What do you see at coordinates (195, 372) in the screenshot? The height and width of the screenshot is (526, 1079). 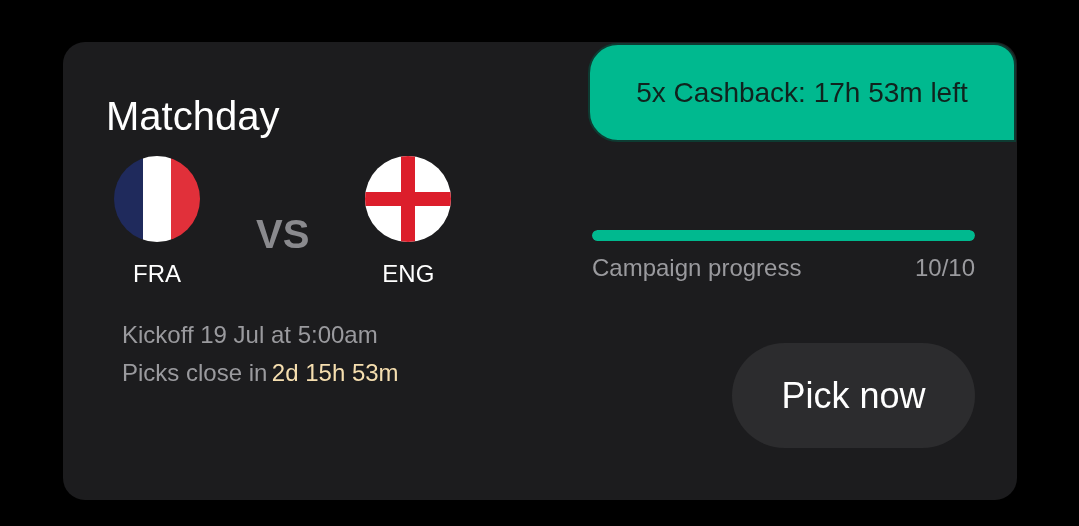 I see `picks-close-label: Picks close in` at bounding box center [195, 372].